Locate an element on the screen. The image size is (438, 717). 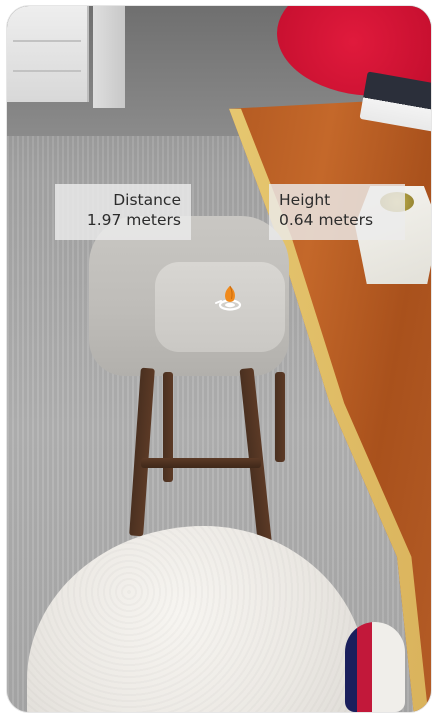
ar-anchor-pin-graphic is located at coordinates (228, 298).